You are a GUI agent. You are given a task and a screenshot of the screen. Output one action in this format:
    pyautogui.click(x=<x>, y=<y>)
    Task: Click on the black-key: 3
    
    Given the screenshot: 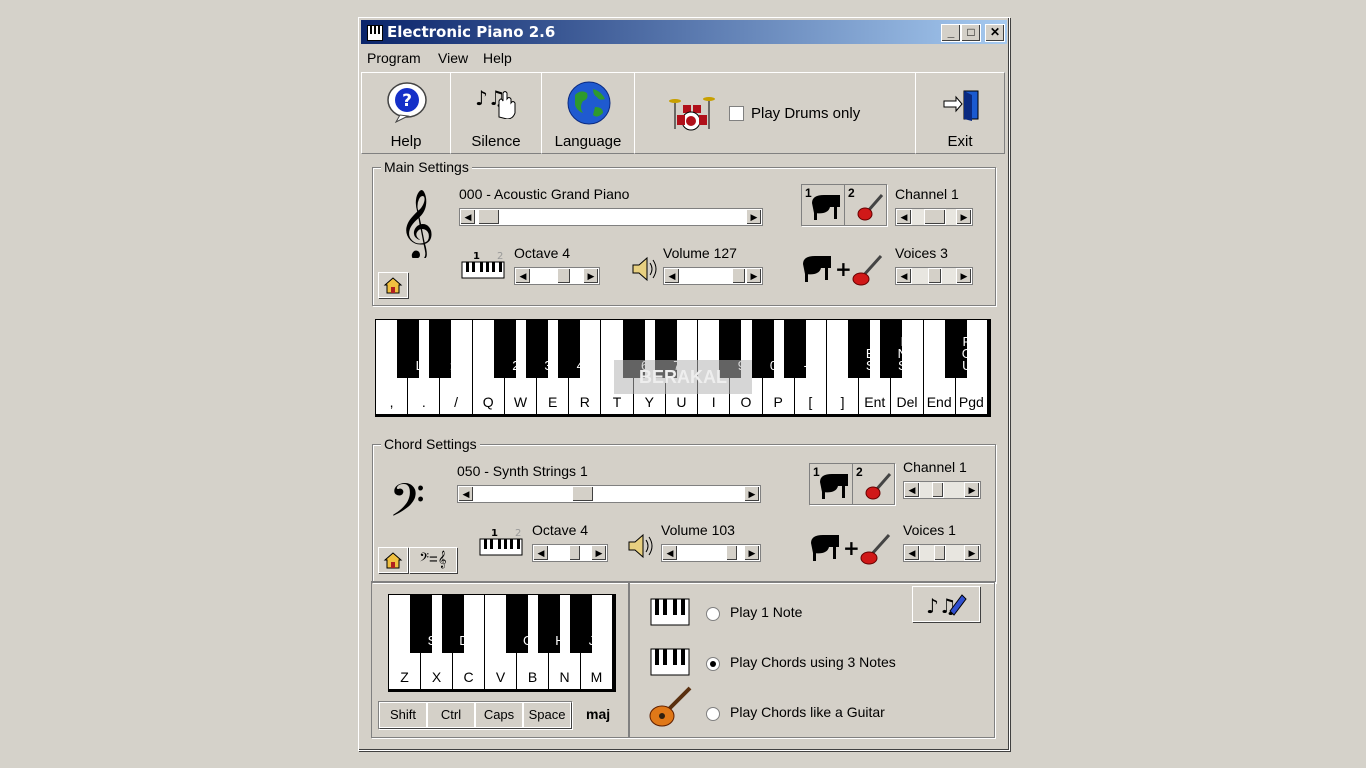 What is the action you would take?
    pyautogui.click(x=539, y=349)
    